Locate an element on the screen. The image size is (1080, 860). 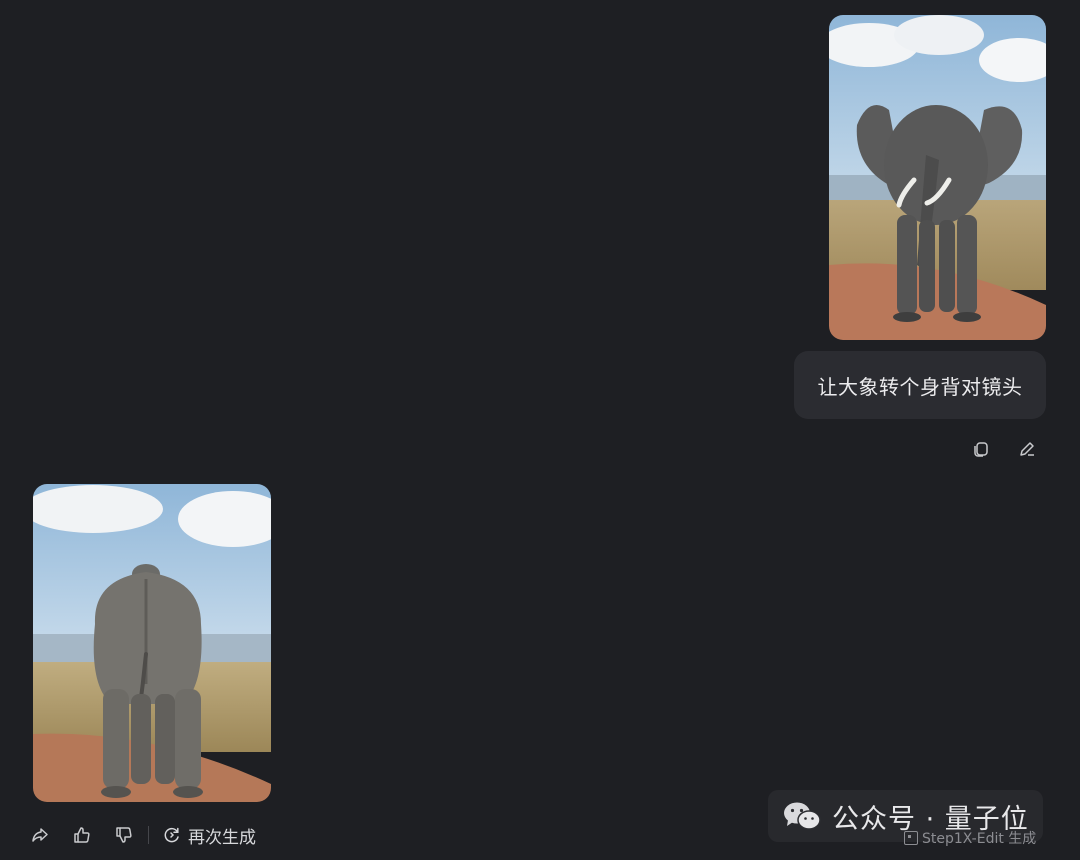
model-icon is located at coordinates (911, 838).